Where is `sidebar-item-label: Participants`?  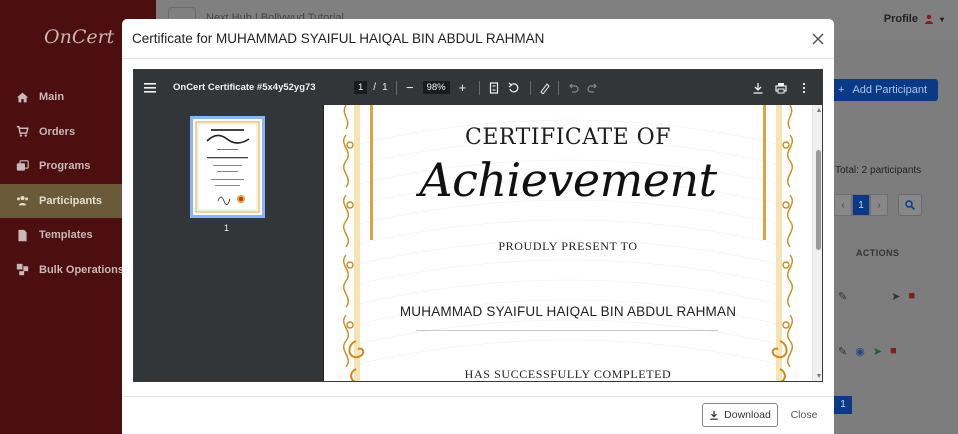 sidebar-item-label: Participants is located at coordinates (70, 200).